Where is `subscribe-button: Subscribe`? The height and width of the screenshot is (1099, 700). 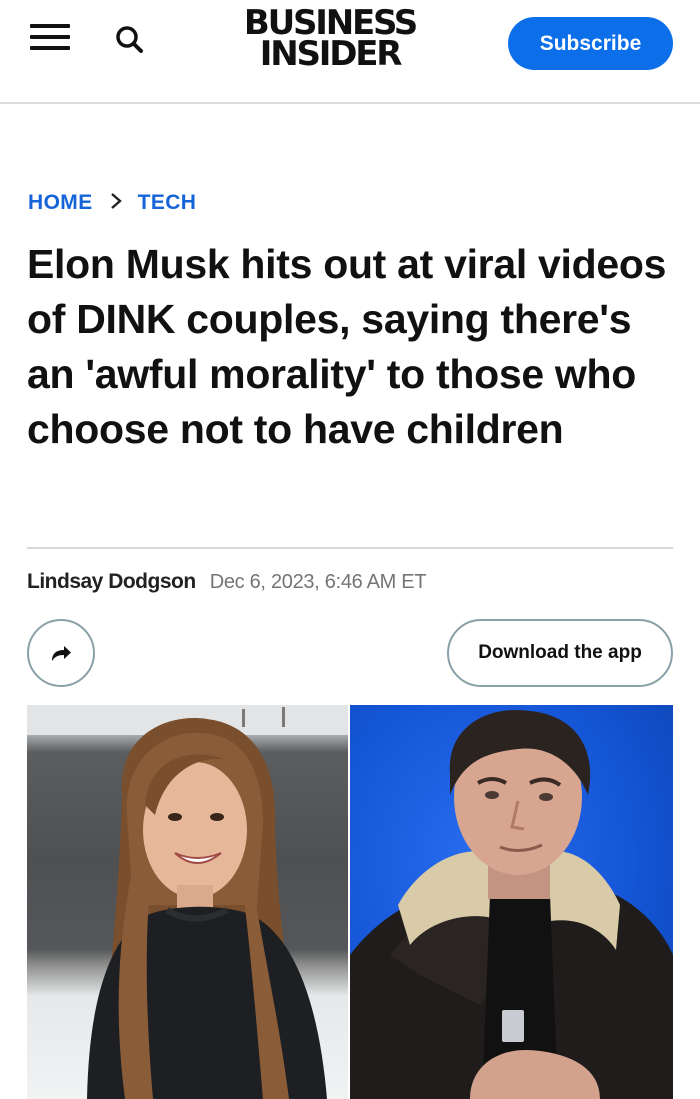 subscribe-button: Subscribe is located at coordinates (590, 43).